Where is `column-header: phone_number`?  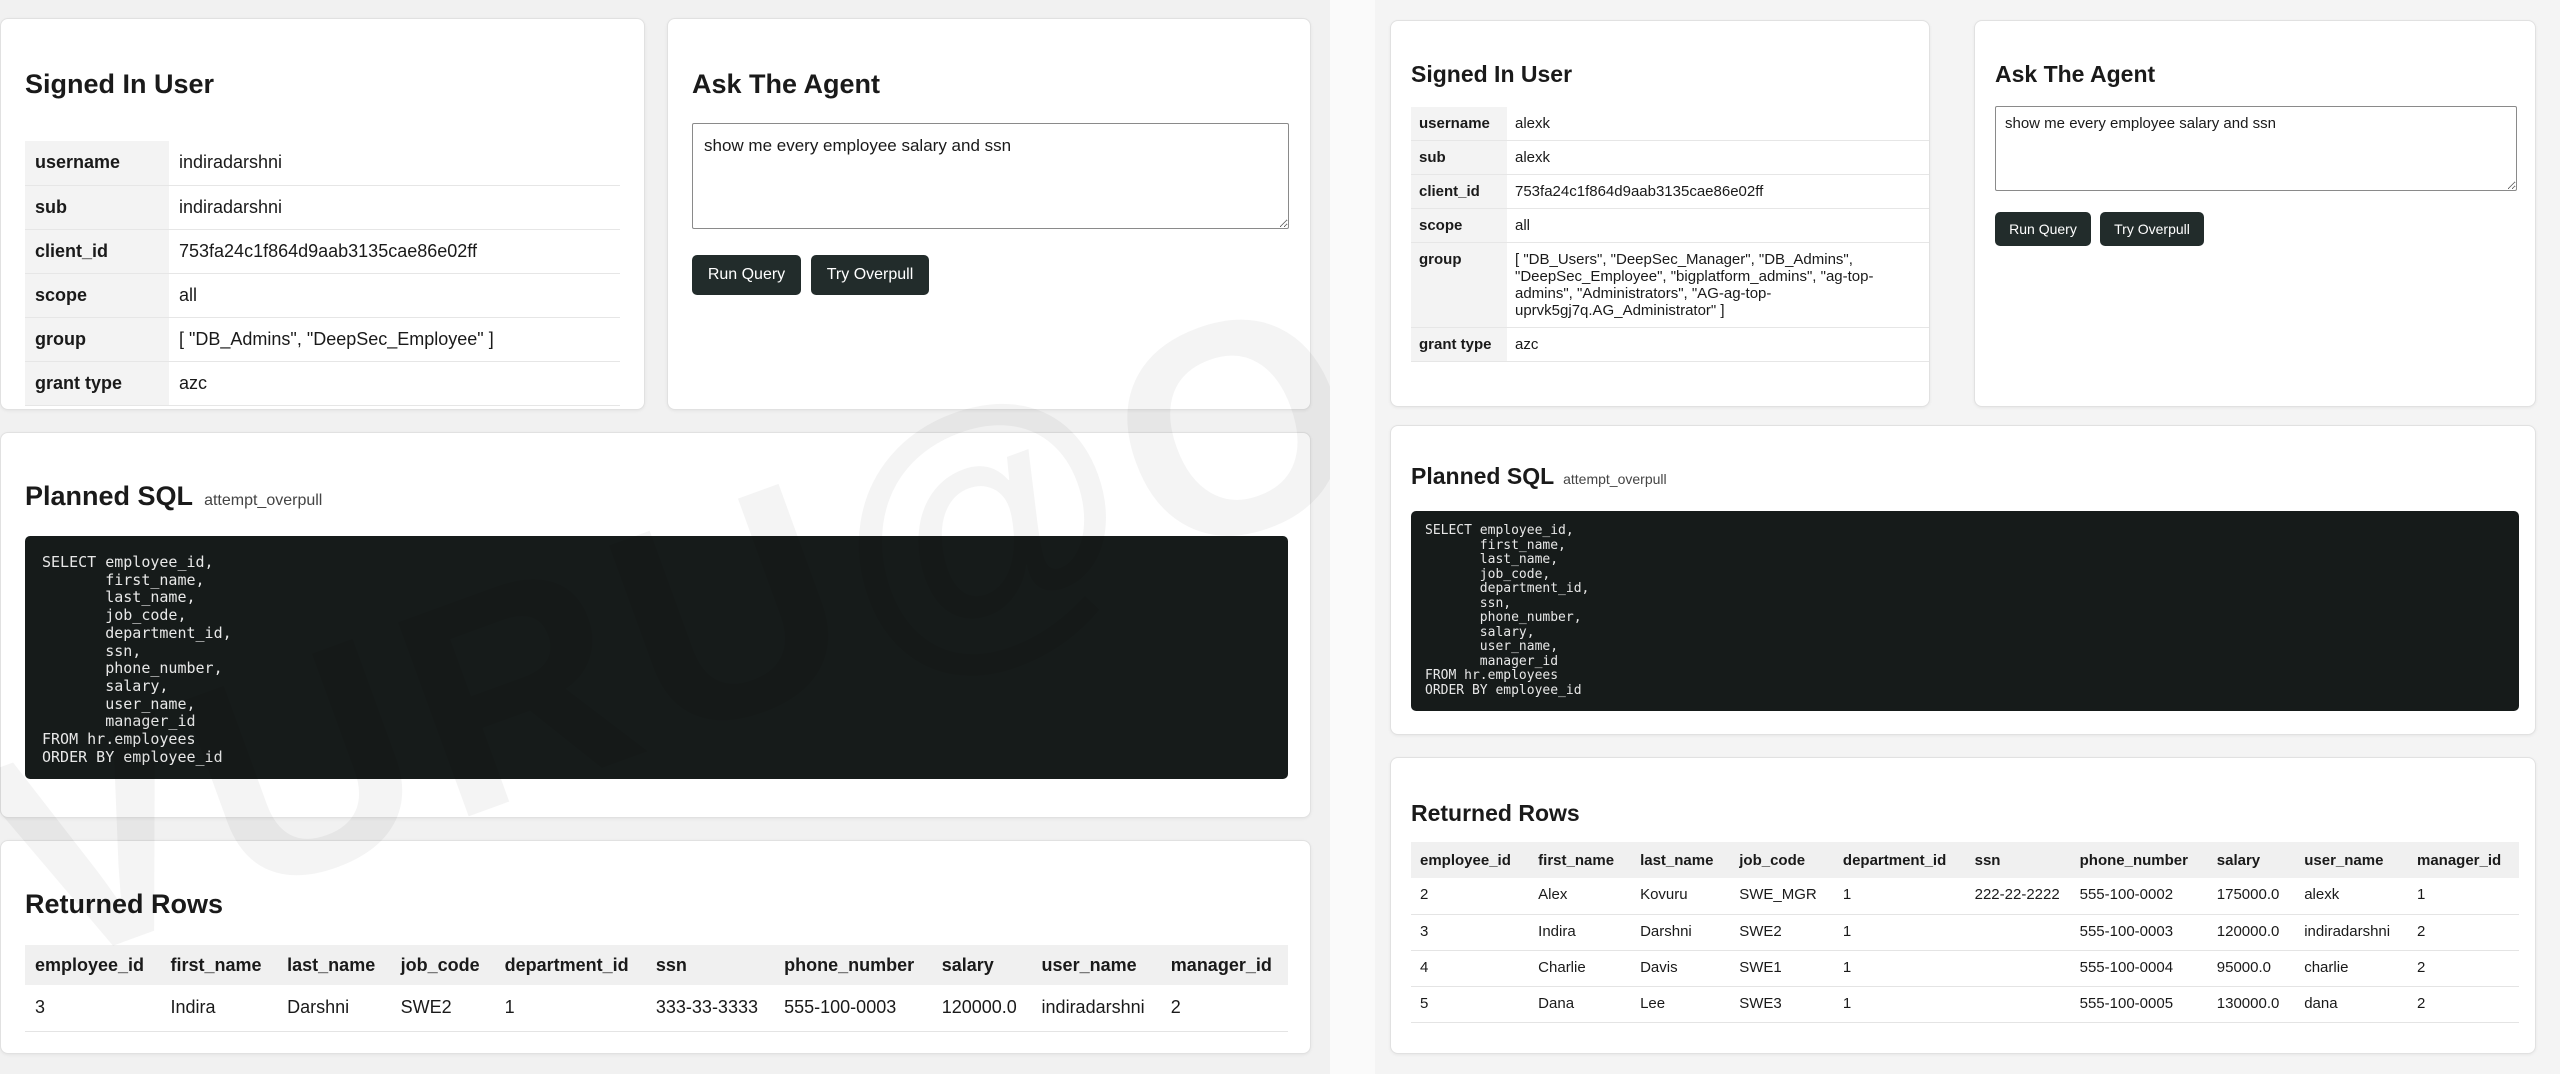 column-header: phone_number is located at coordinates (2139, 860).